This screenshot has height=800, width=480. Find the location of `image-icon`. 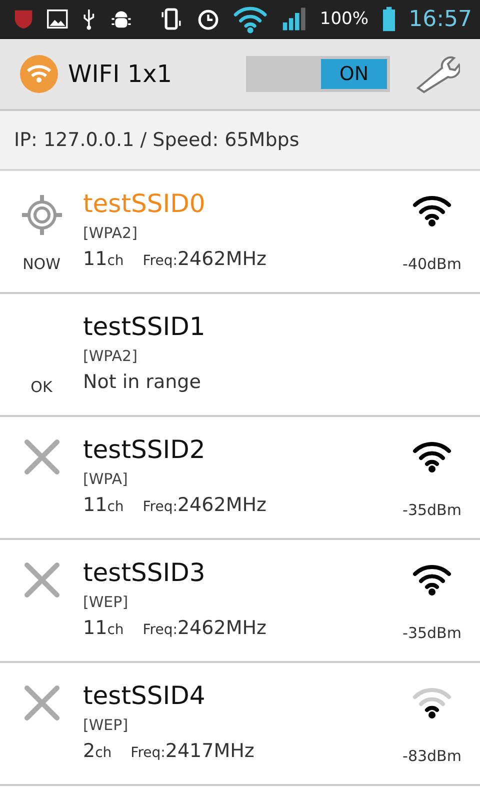

image-icon is located at coordinates (57, 19).